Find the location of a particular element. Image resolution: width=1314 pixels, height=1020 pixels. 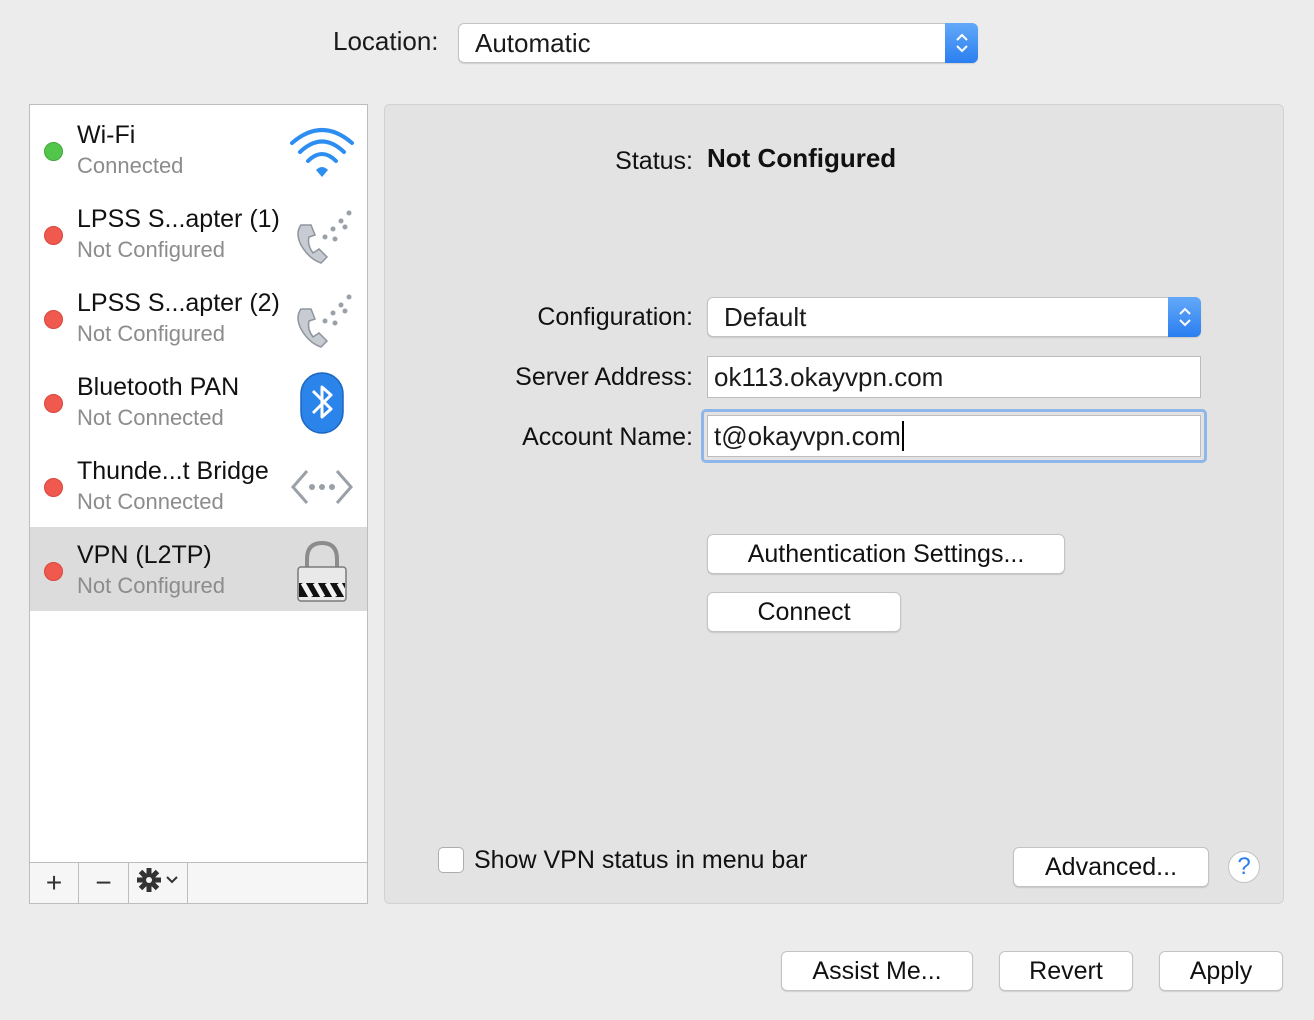

service-name: Wi-Fi is located at coordinates (106, 135).